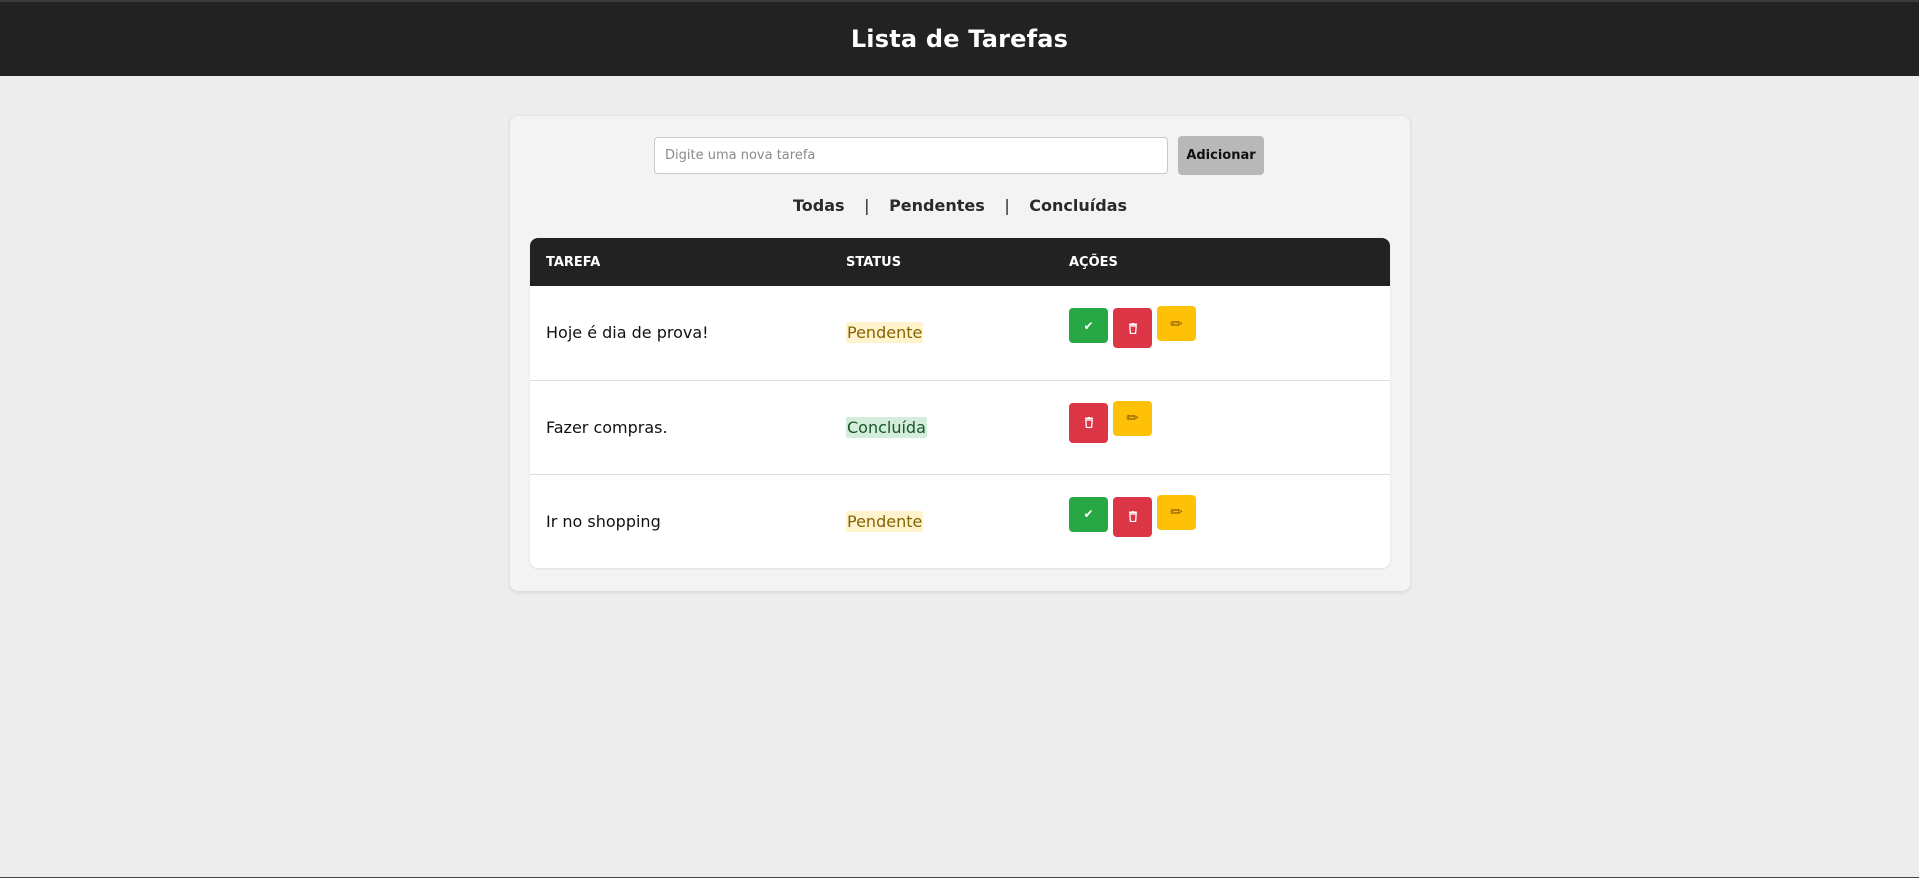 Image resolution: width=1919 pixels, height=878 pixels. Describe the element at coordinates (627, 333) in the screenshot. I see `task-name: Hoje é dia de prova!` at that location.